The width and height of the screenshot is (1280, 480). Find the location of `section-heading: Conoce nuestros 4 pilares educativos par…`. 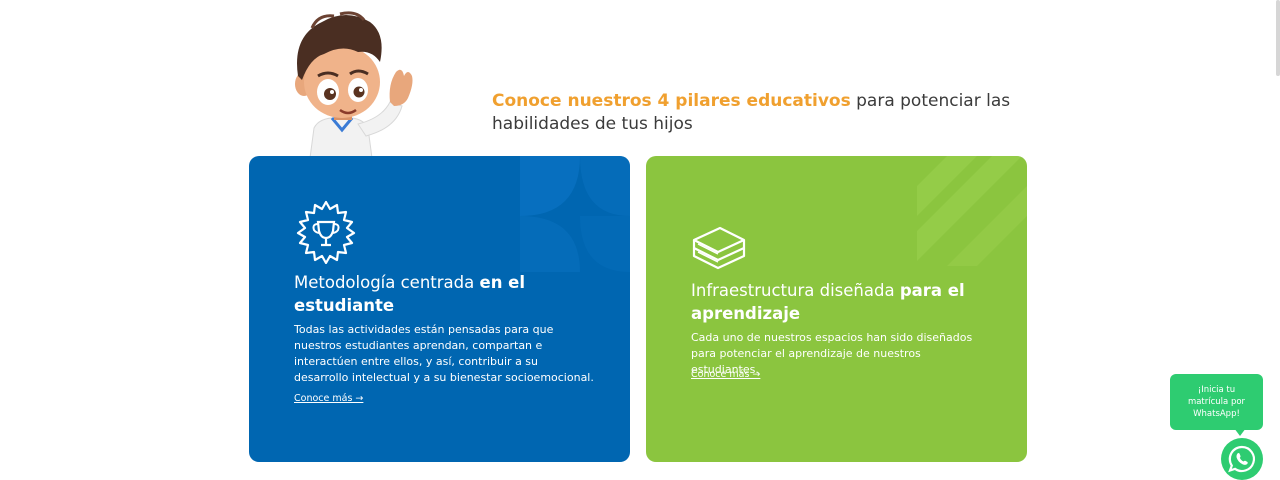

section-heading: Conoce nuestros 4 pilares educativos par… is located at coordinates (772, 113).